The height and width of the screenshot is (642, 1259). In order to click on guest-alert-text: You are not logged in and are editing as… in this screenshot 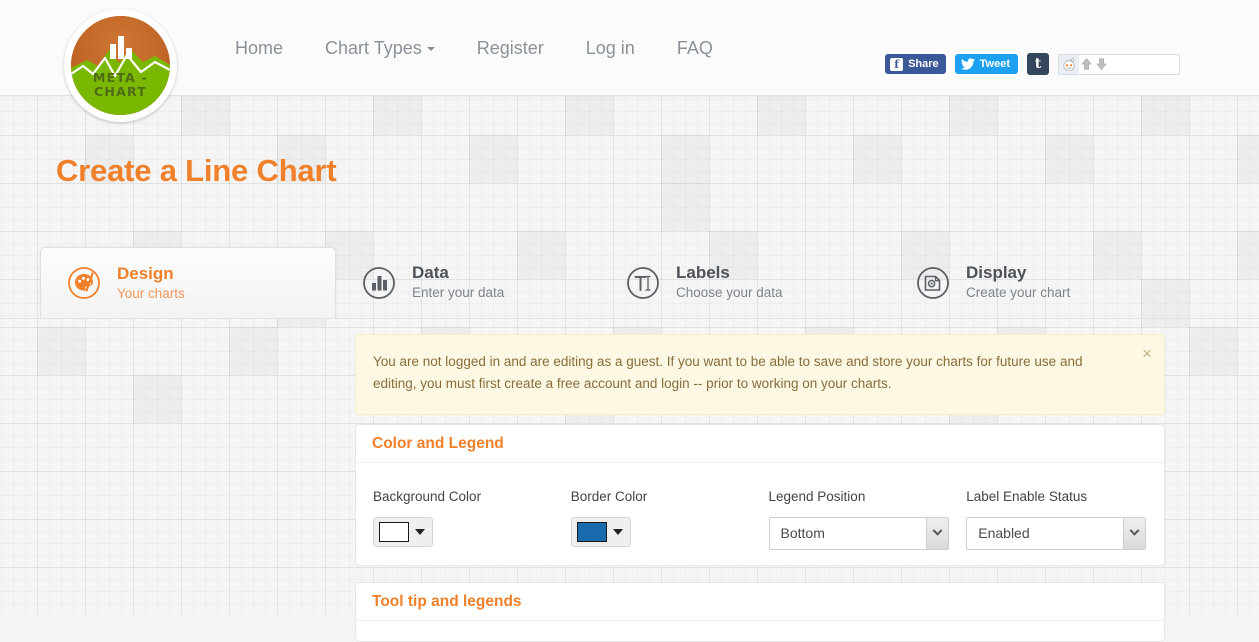, I will do `click(728, 372)`.